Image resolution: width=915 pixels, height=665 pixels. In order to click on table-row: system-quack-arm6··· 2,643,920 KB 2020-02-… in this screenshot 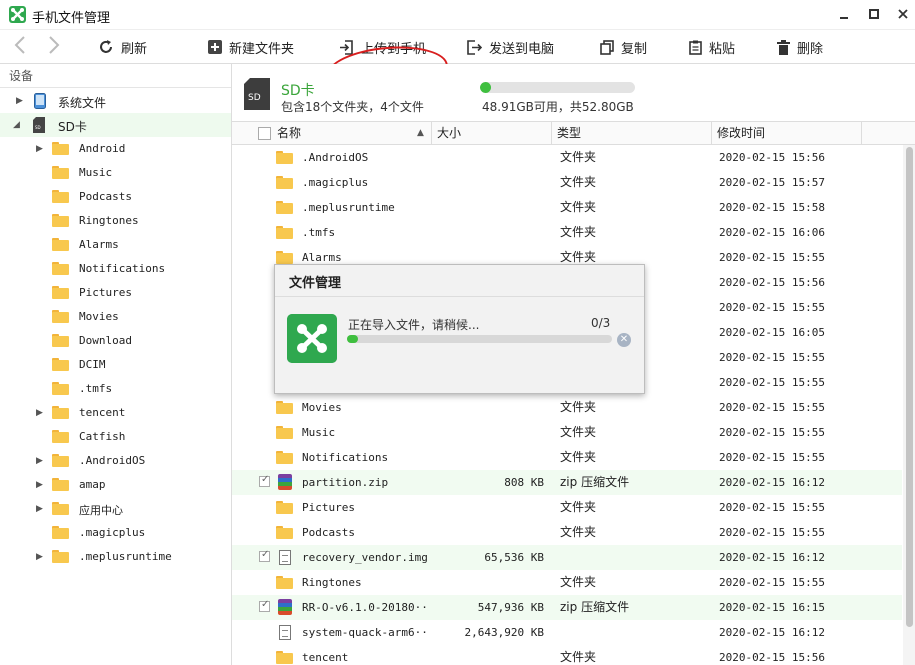, I will do `click(567, 632)`.